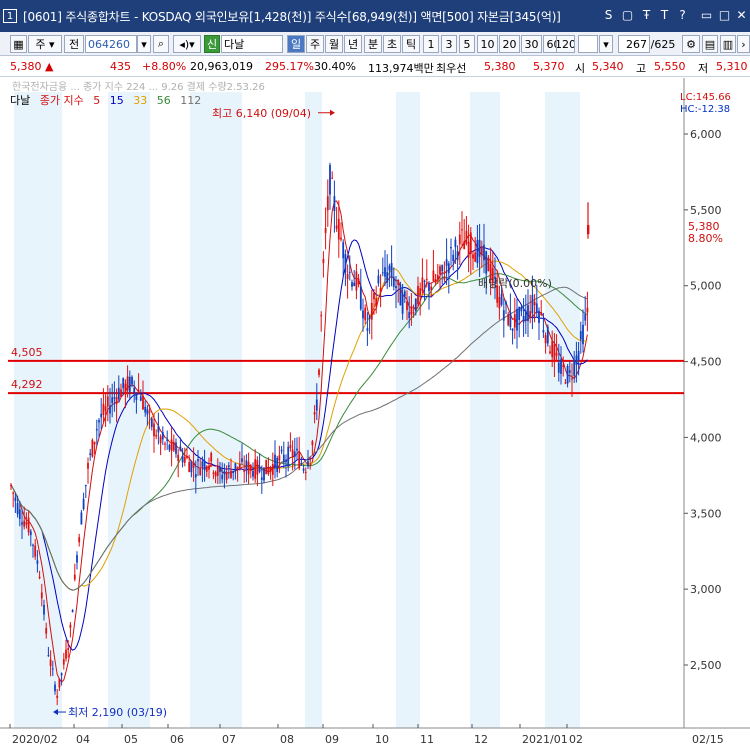  What do you see at coordinates (97, 100) in the screenshot?
I see `legend-ma-5: 5` at bounding box center [97, 100].